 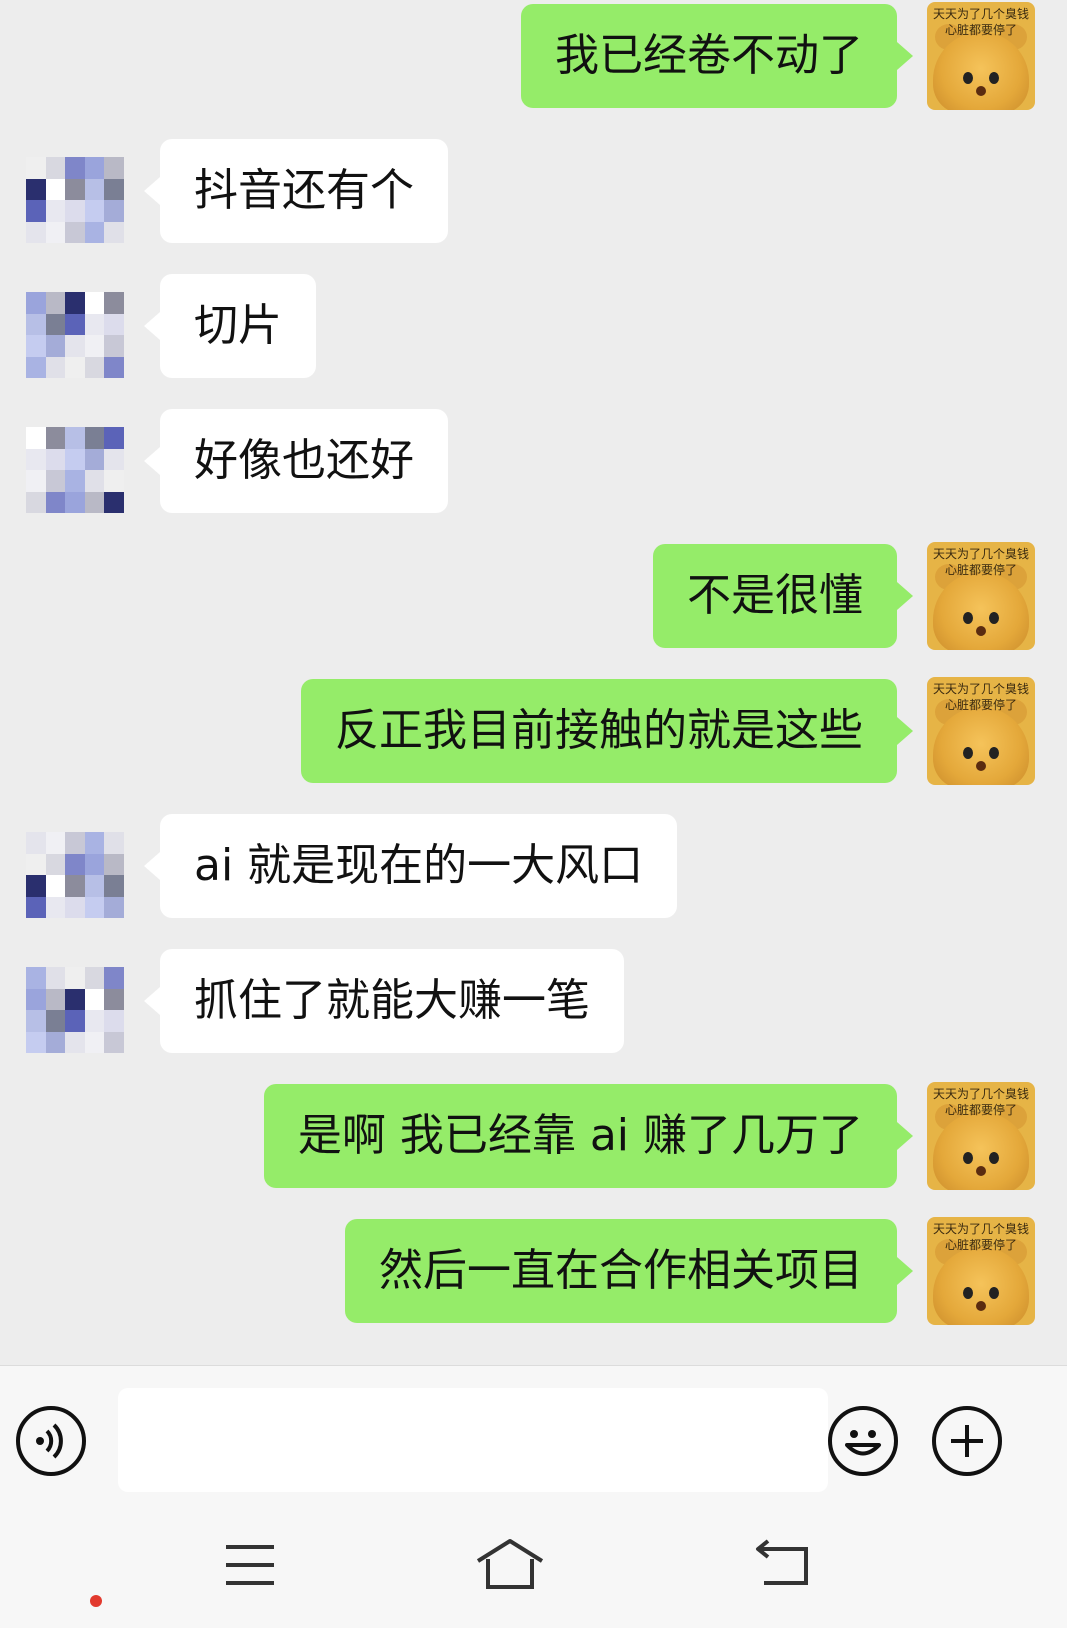 What do you see at coordinates (588, 1136) in the screenshot?
I see `sent-message-bubble: 是啊 我已经靠 ai 赚了几万了` at bounding box center [588, 1136].